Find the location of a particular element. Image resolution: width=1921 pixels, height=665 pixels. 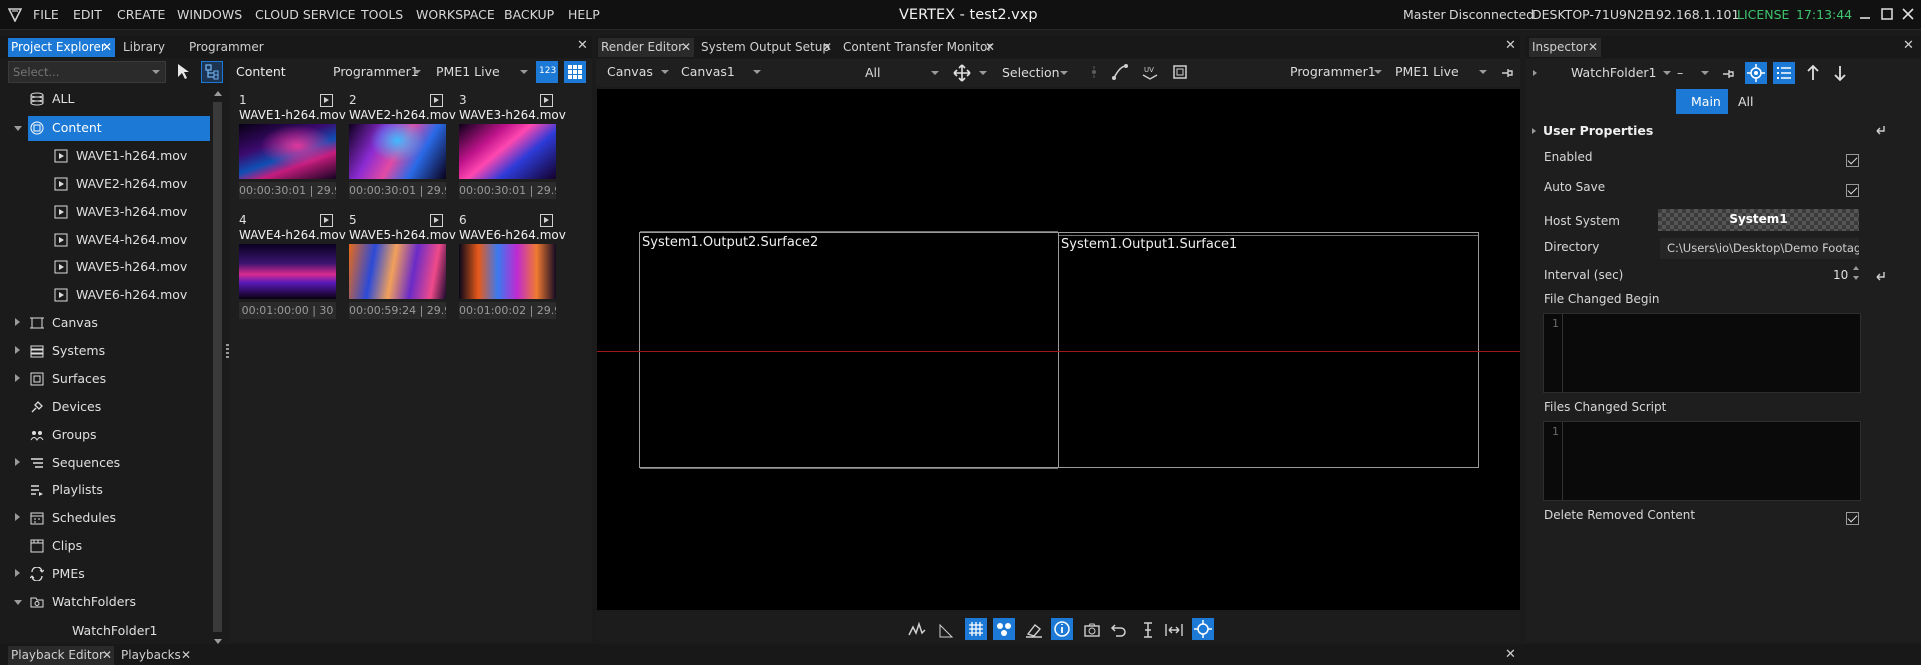

content-card: 4 WAVE4-h264.mov 00:01:00:00 | 30 is located at coordinates (290, 268).